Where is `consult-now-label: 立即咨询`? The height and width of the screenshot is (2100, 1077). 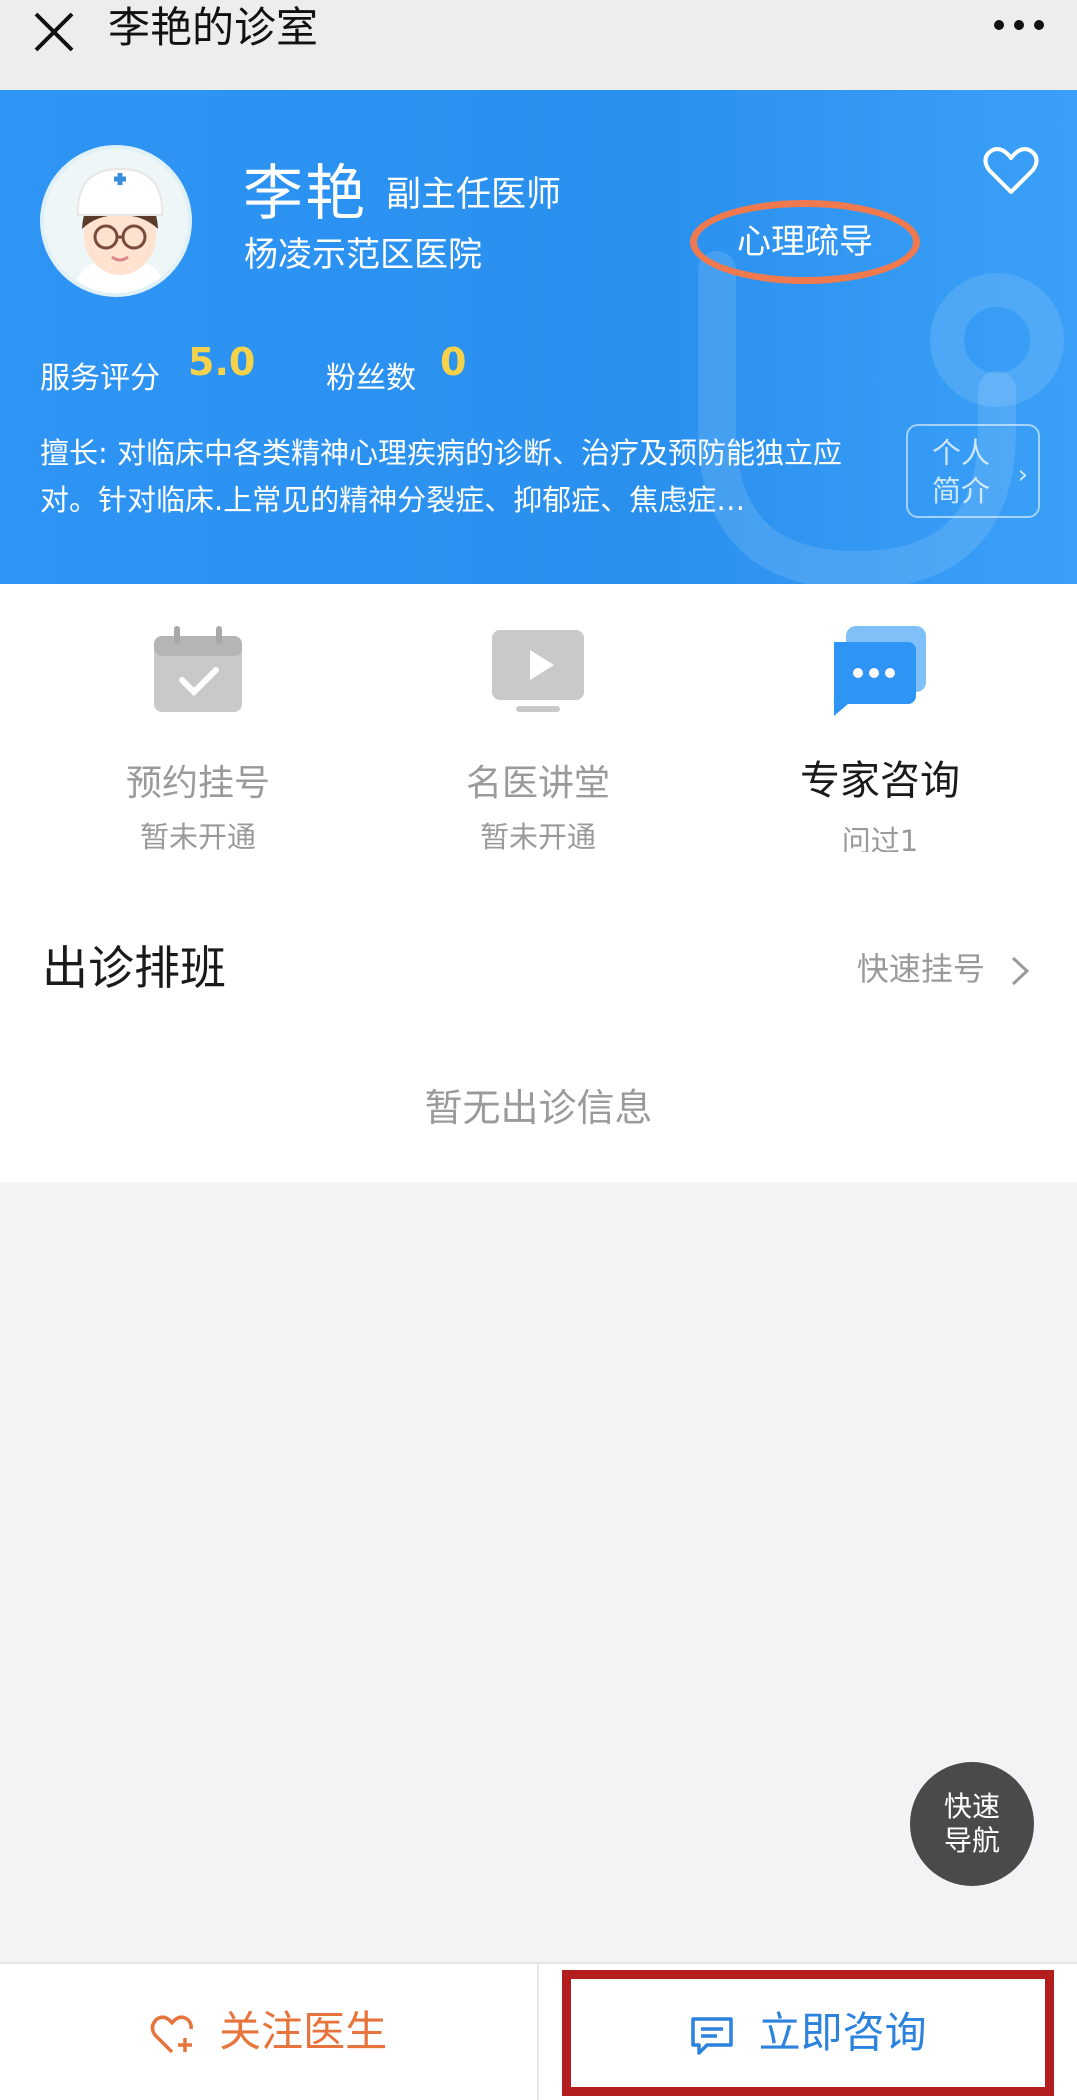
consult-now-label: 立即咨询 is located at coordinates (842, 2032).